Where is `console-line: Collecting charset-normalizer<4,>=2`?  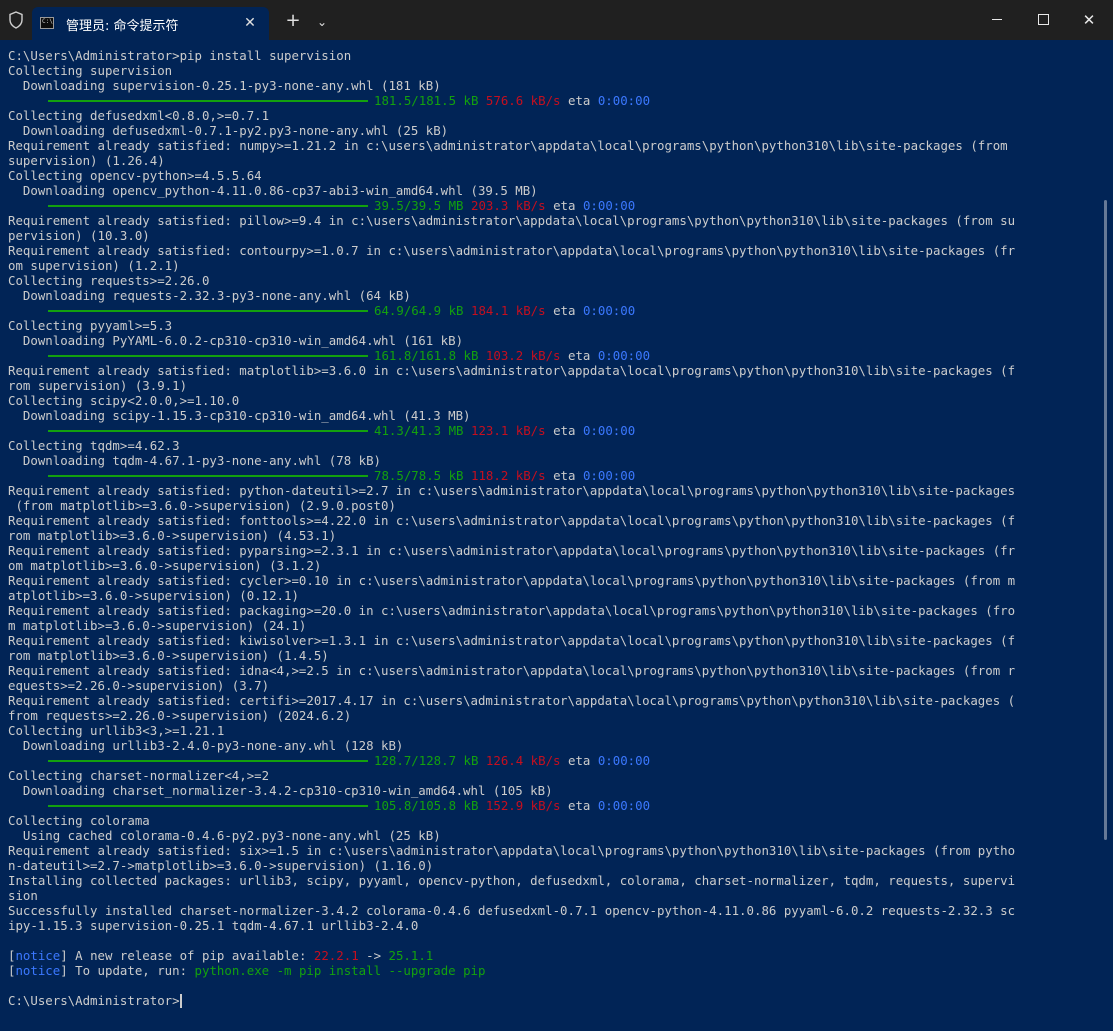
console-line: Collecting charset-normalizer<4,>=2 is located at coordinates (139, 775).